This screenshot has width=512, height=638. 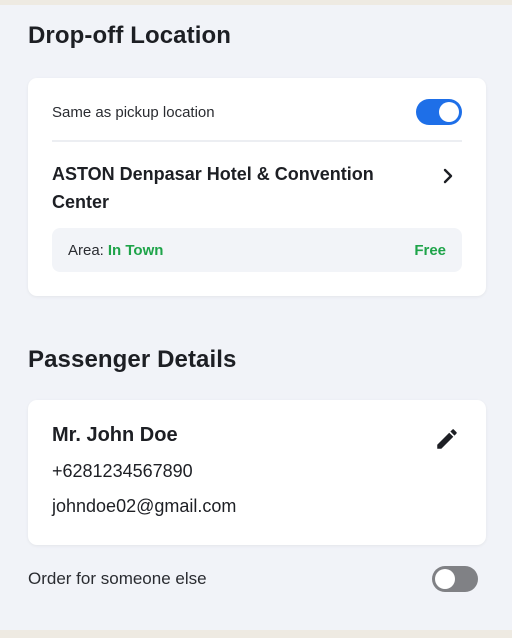 What do you see at coordinates (117, 578) in the screenshot?
I see `order-for-someone-else-label: Order for someone else` at bounding box center [117, 578].